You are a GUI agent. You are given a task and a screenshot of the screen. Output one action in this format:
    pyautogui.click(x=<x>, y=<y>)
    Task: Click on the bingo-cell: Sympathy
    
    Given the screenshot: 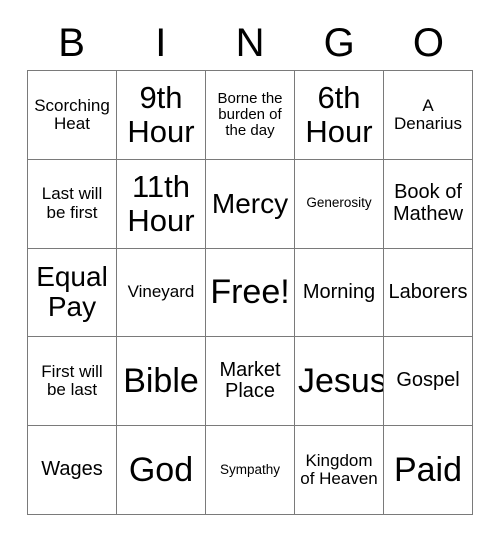 What is the action you would take?
    pyautogui.click(x=250, y=470)
    